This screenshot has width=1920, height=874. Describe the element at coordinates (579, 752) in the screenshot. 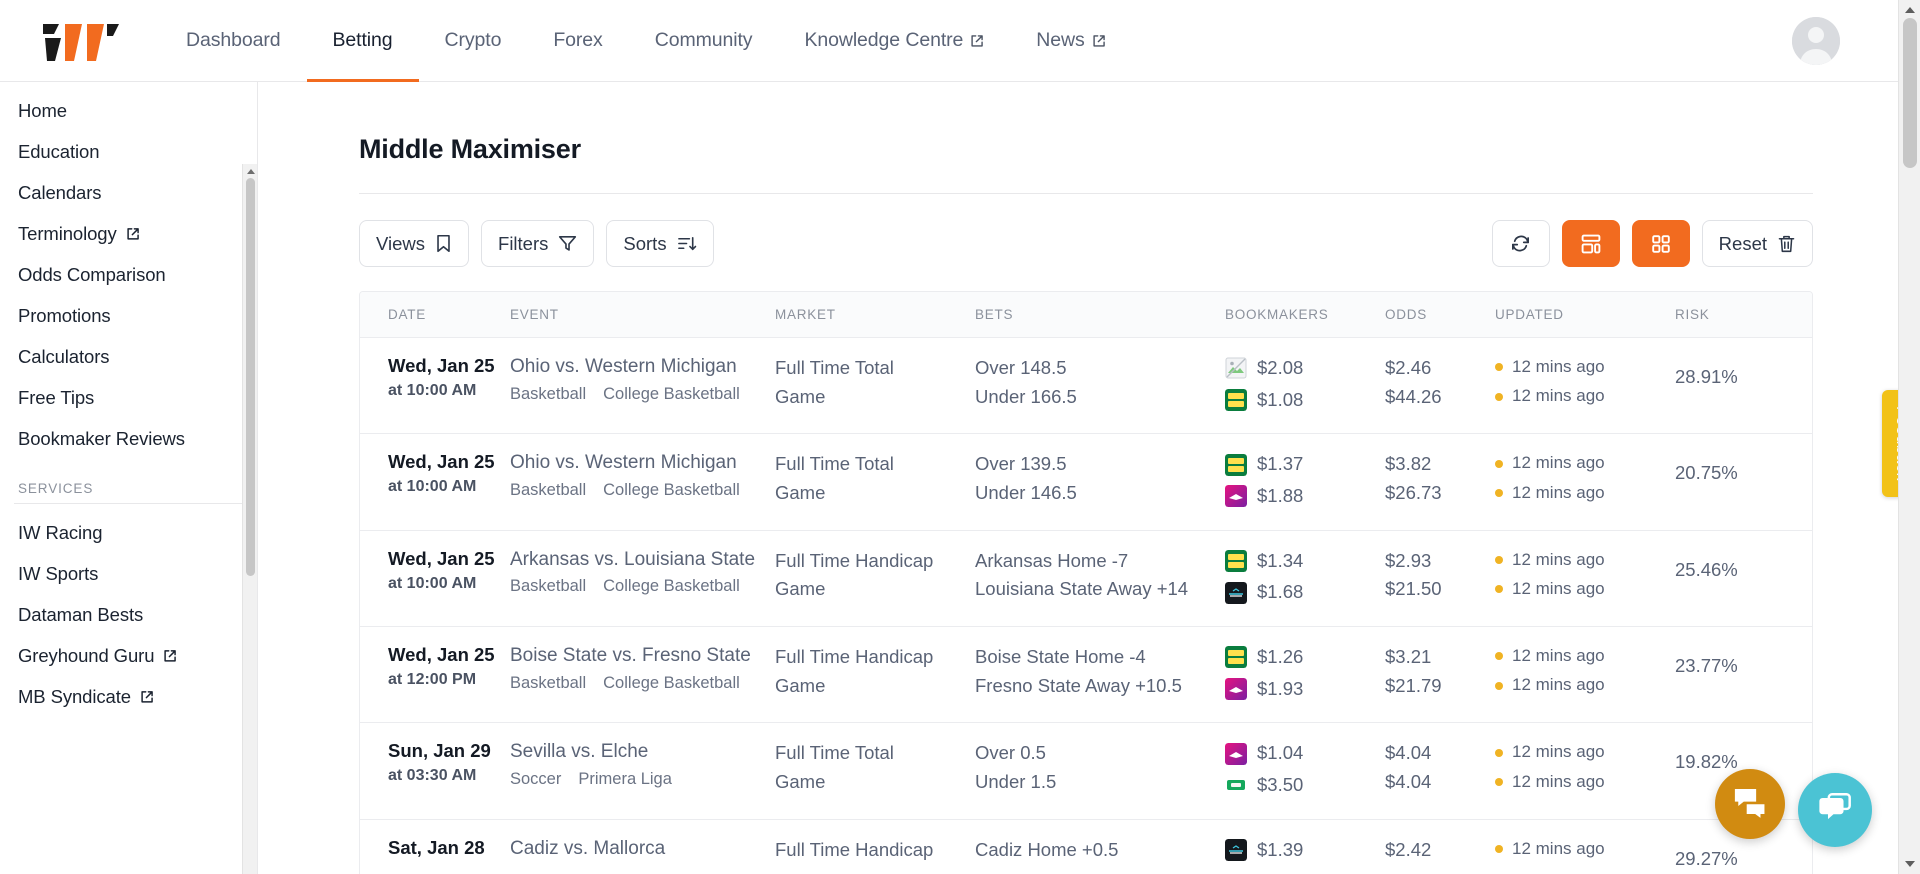

I see `event-name: Sevilla vs. Elche` at that location.